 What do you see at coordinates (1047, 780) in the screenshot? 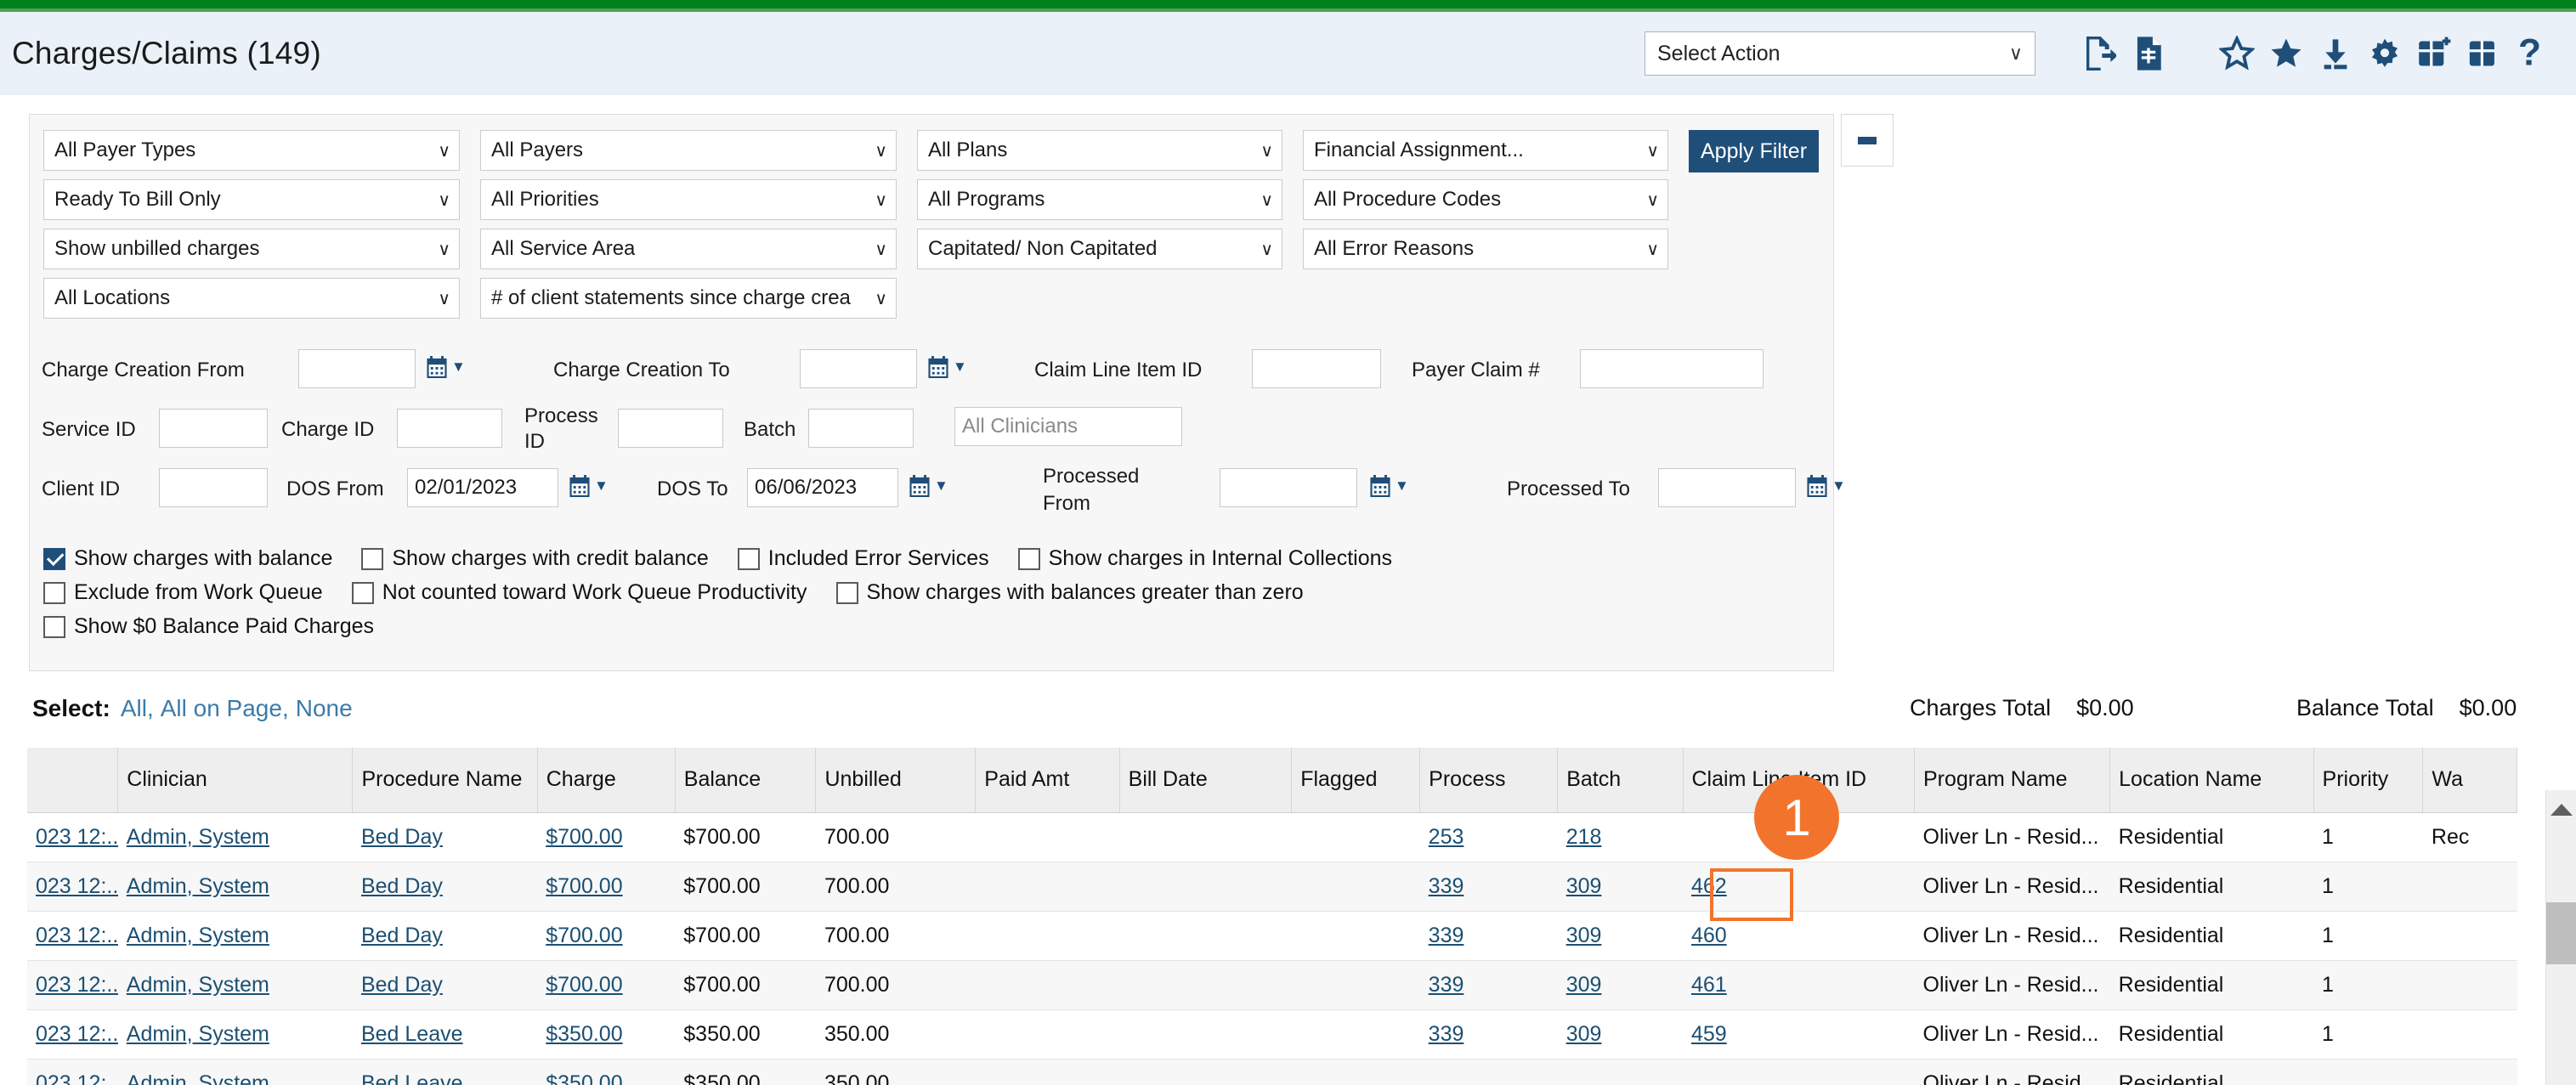
I see `col-paid-amt: Paid Amt` at bounding box center [1047, 780].